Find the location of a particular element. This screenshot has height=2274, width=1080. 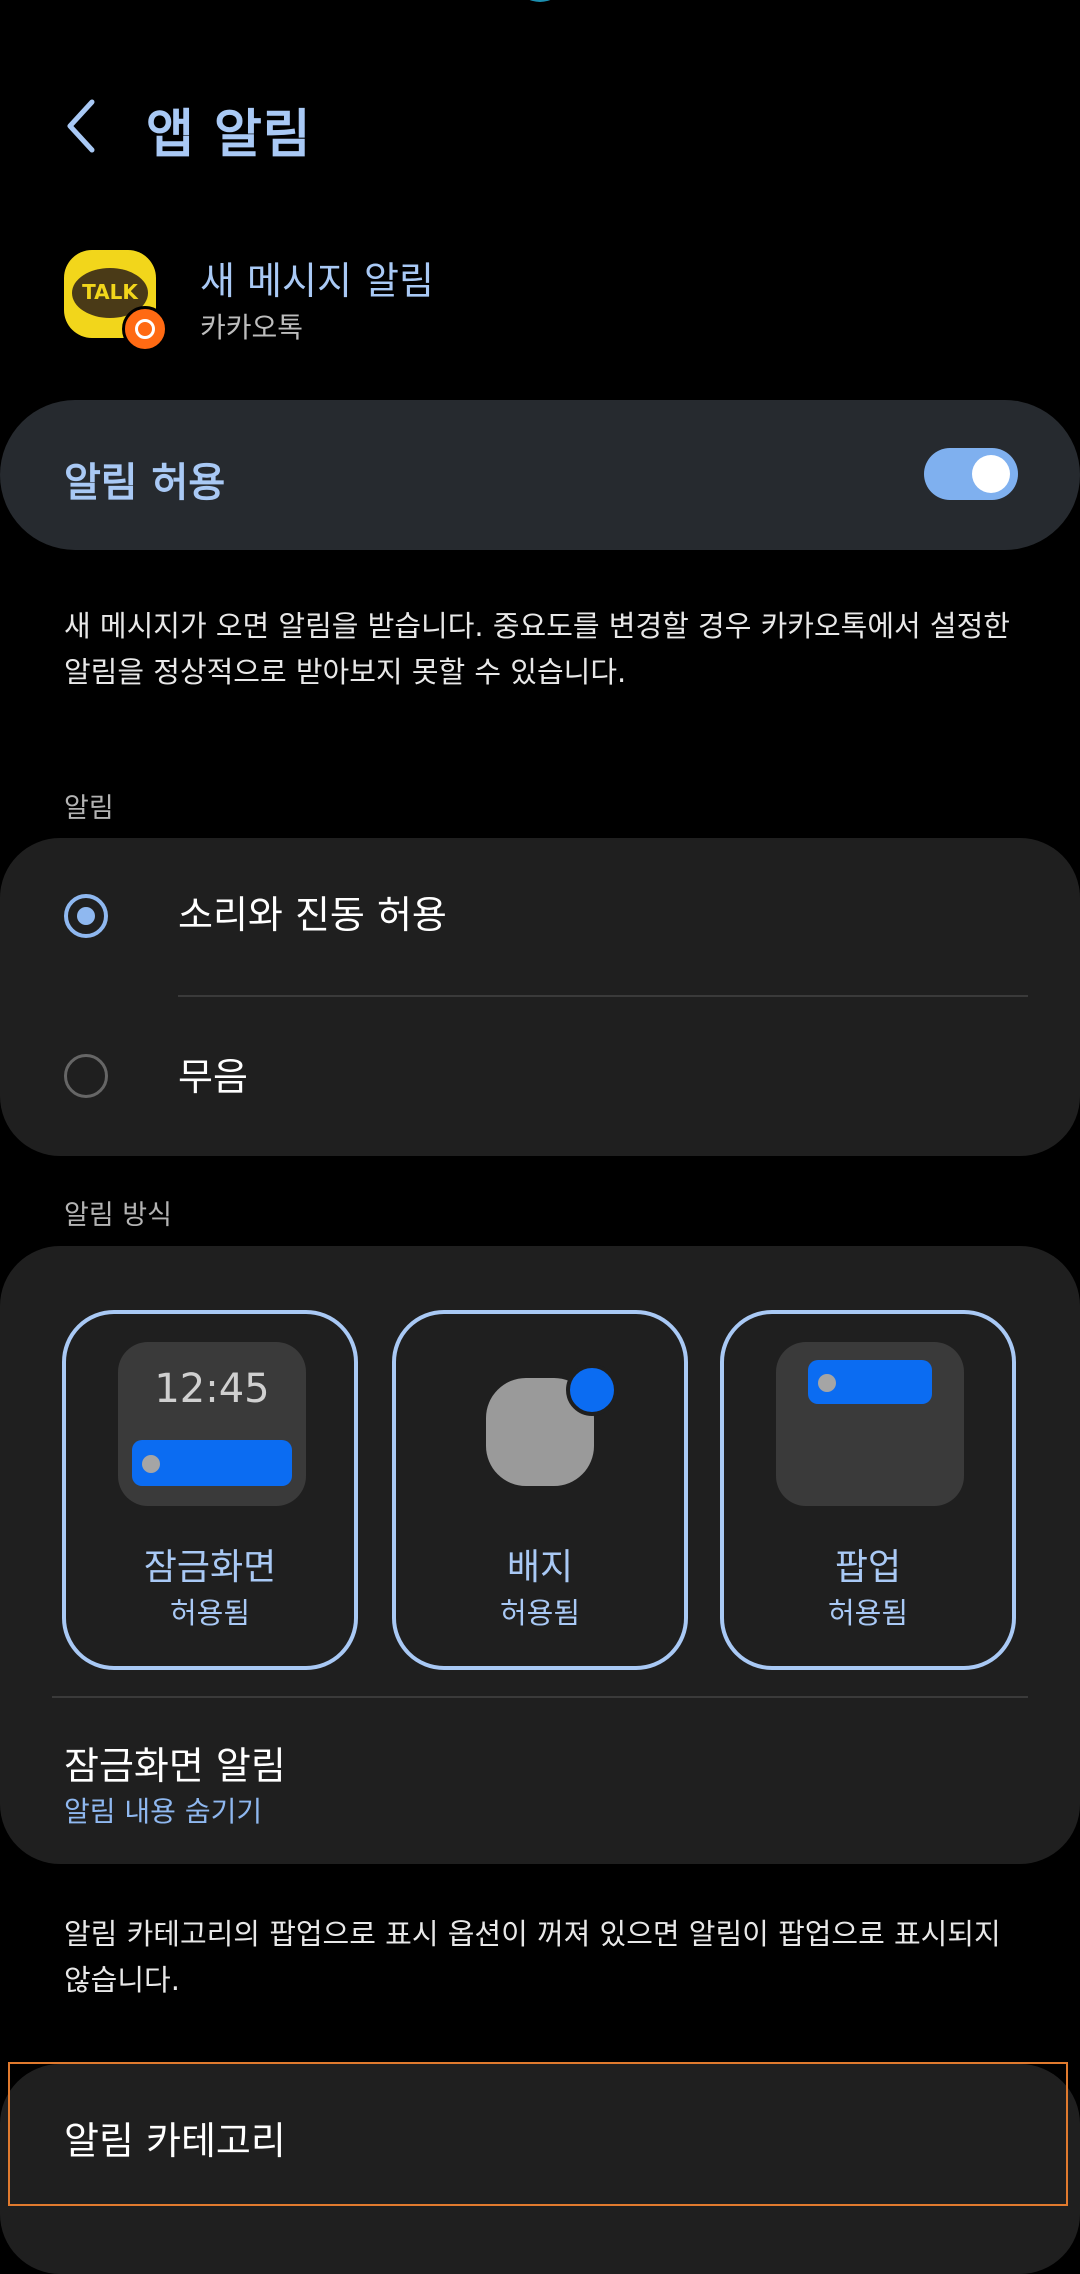

tile-lockscreen: 12:45 잠금화면 허용됨 is located at coordinates (210, 1490).